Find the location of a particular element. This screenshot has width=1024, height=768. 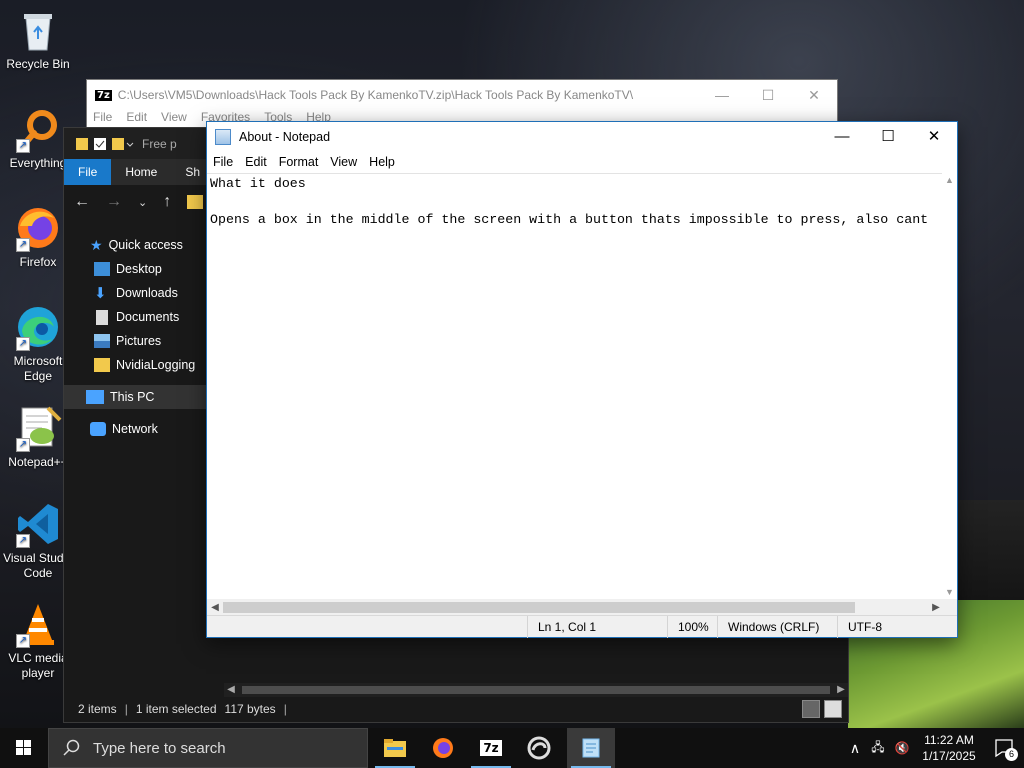

large-icons-view-button is located at coordinates (833, 709).